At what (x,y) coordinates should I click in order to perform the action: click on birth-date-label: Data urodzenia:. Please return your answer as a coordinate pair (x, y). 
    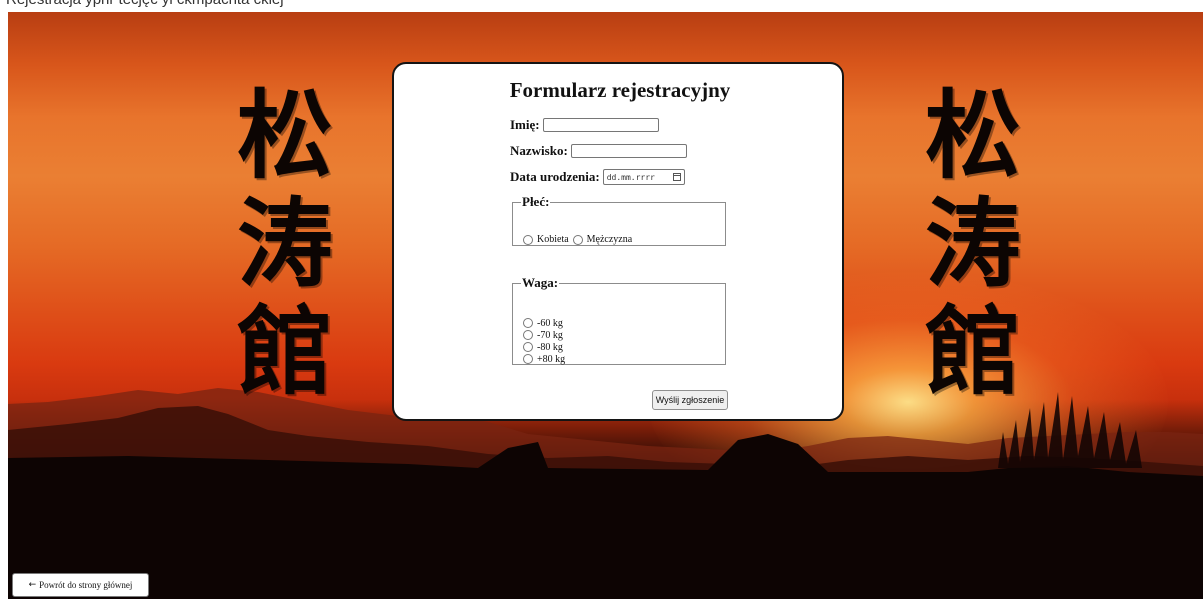
    Looking at the image, I should click on (555, 176).